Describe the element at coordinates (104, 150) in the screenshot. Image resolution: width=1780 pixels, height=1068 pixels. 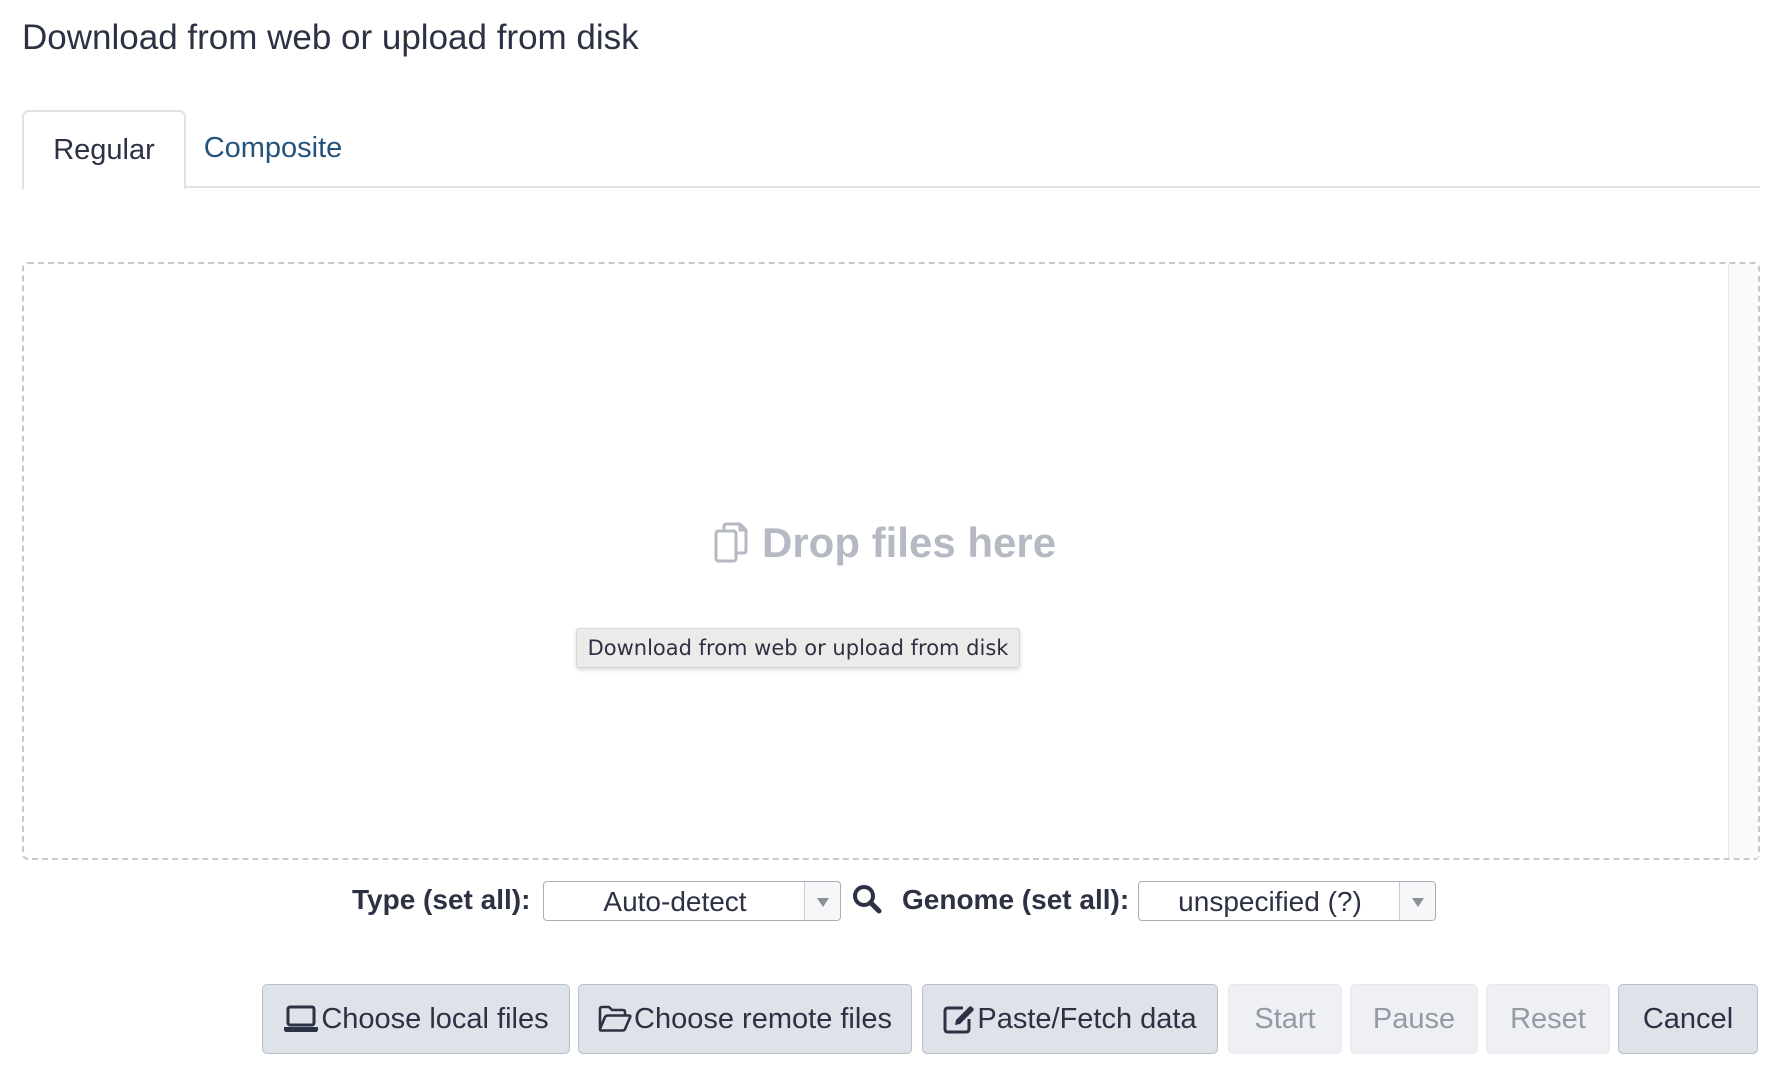
I see `tab-regular: Regular` at that location.